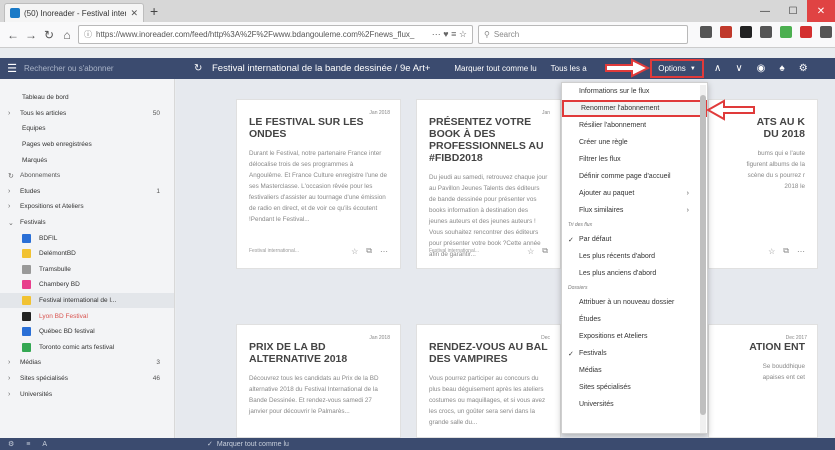 The height and width of the screenshot is (450, 835). Describe the element at coordinates (31, 35) in the screenshot. I see `forward-icon: →` at that location.